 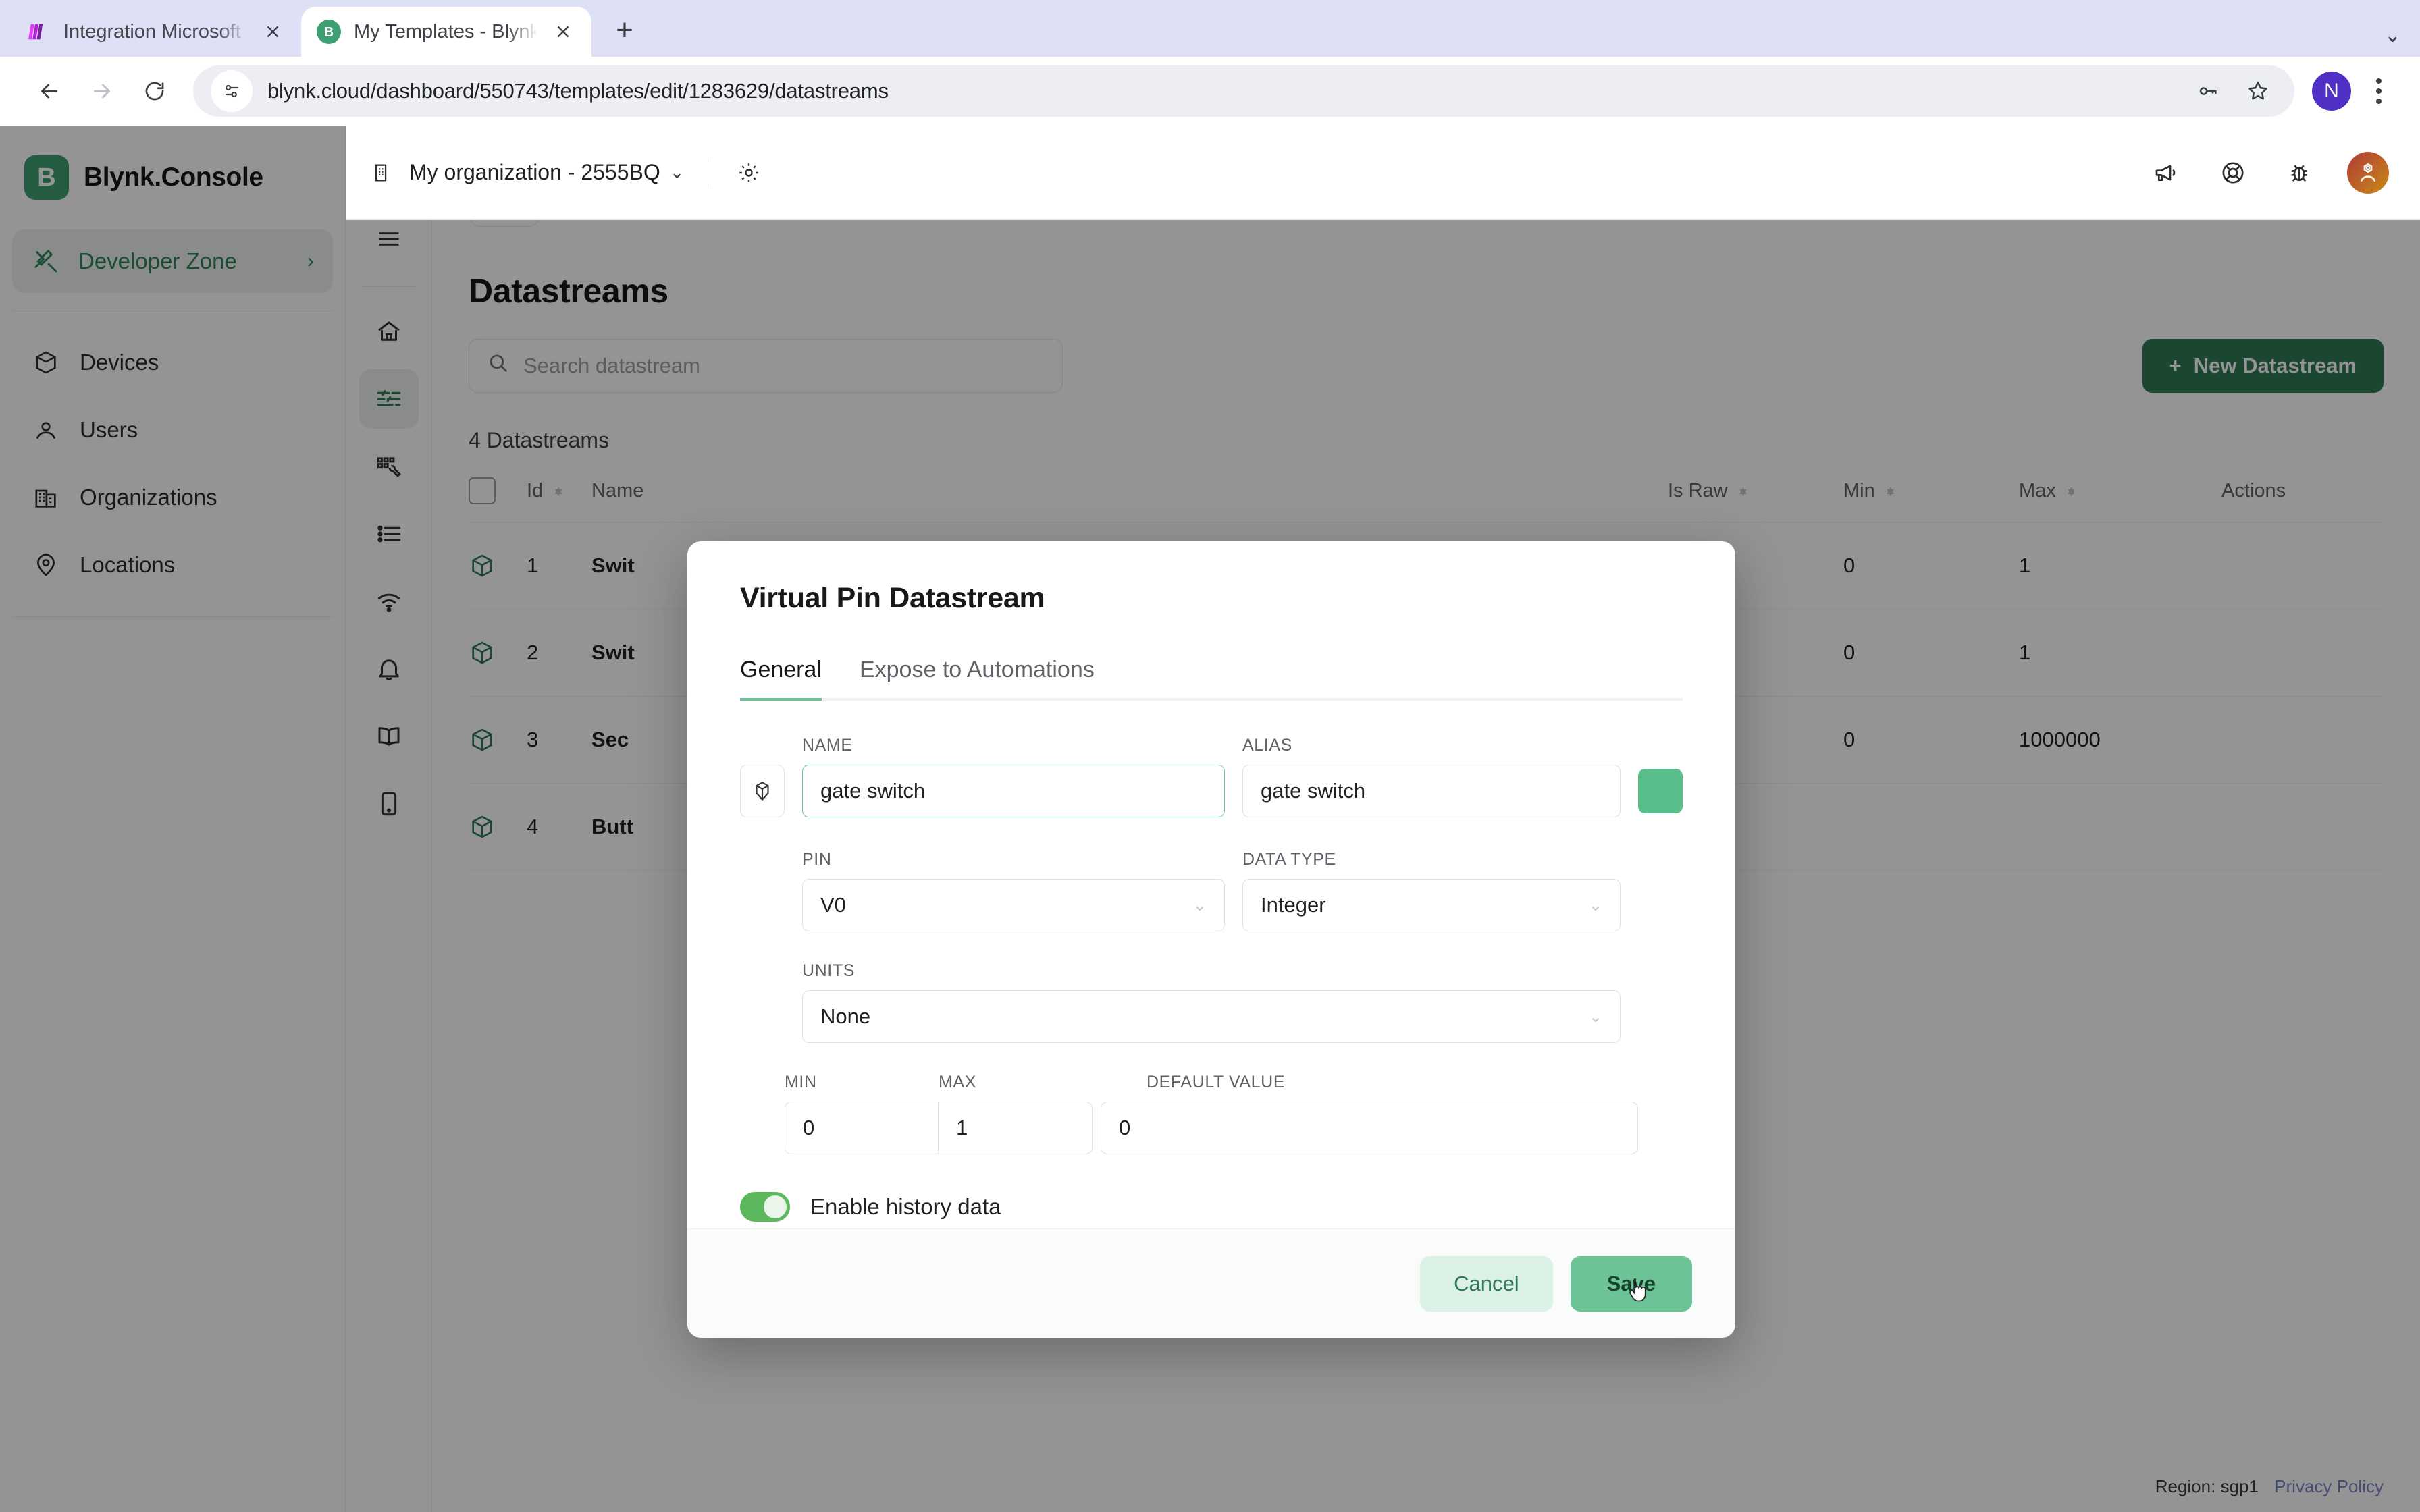 I want to click on name-label: NAME, so click(x=827, y=745).